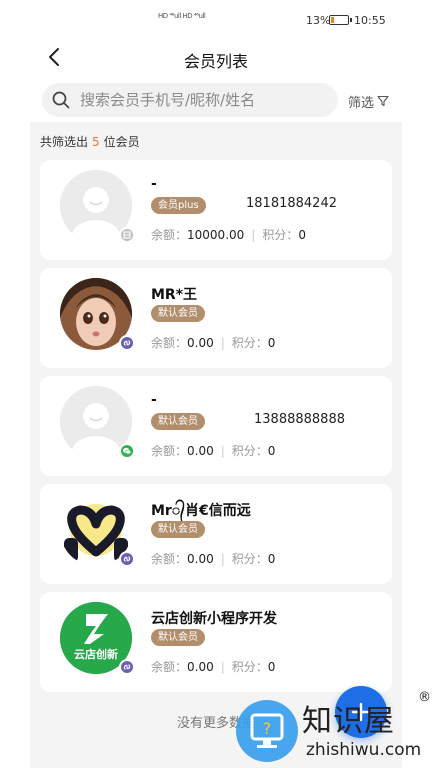  I want to click on member-balance: 10000.00, so click(216, 235).